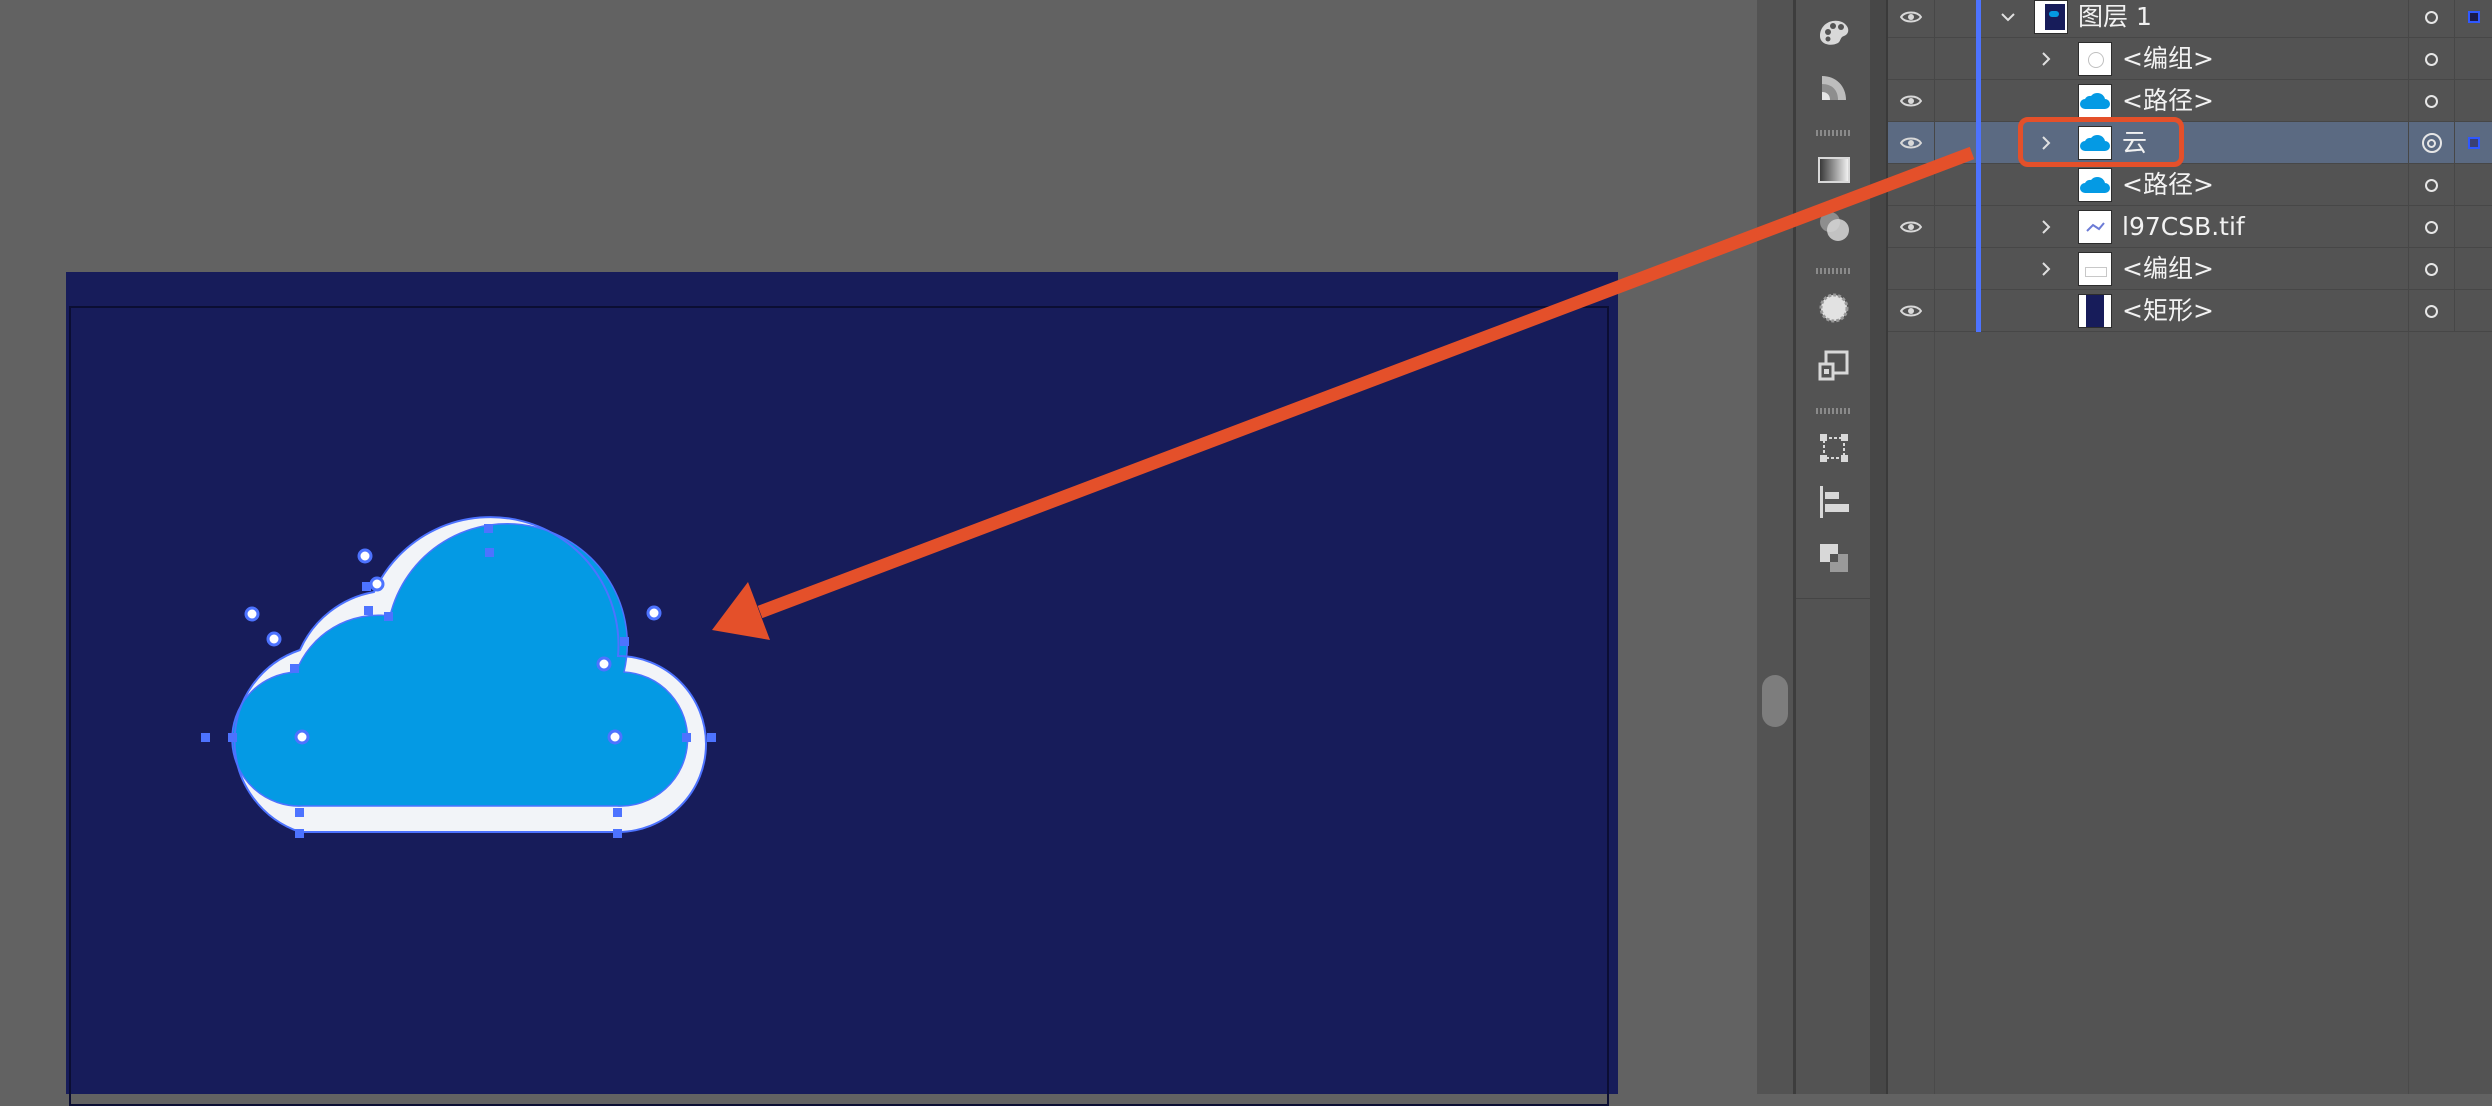 This screenshot has height=1106, width=2492. Describe the element at coordinates (1834, 308) in the screenshot. I see `appearance-icon` at that location.